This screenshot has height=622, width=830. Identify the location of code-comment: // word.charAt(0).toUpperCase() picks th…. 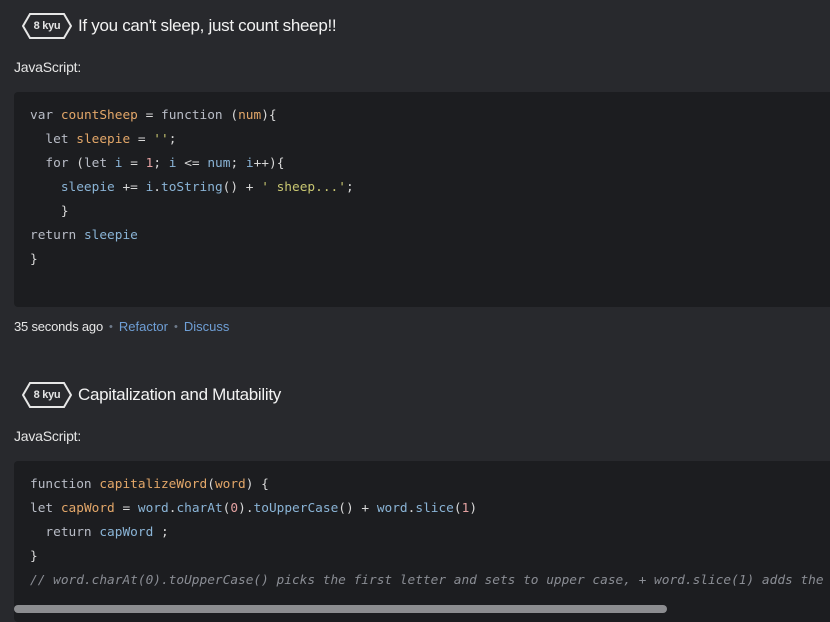
(427, 580).